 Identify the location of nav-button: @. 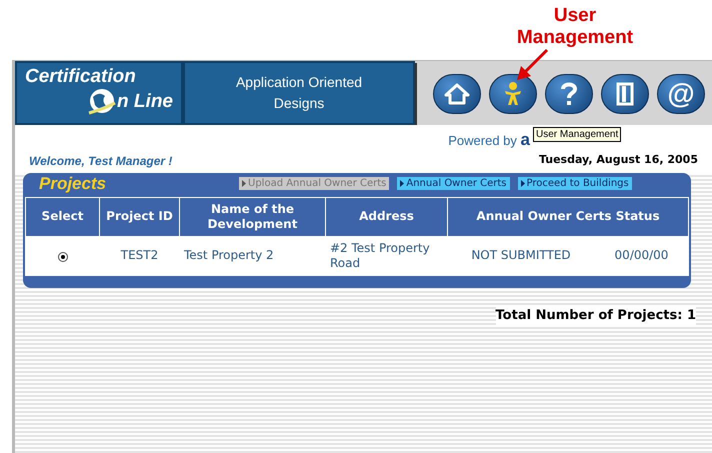
(681, 94).